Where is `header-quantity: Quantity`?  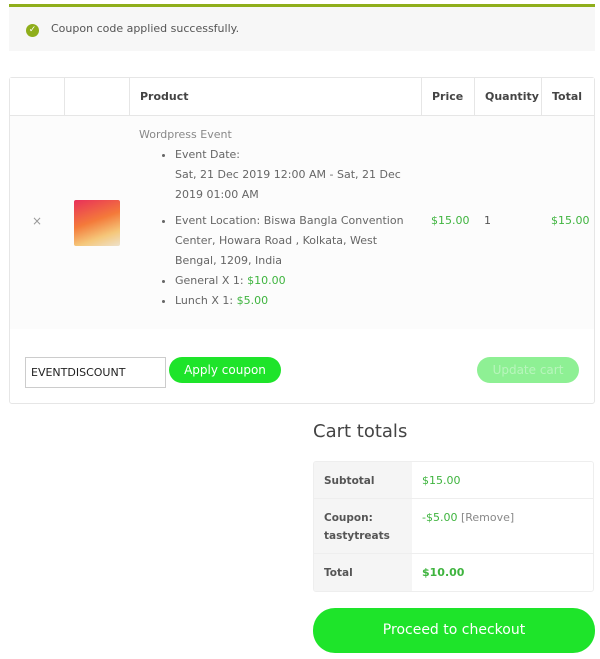
header-quantity: Quantity is located at coordinates (508, 97).